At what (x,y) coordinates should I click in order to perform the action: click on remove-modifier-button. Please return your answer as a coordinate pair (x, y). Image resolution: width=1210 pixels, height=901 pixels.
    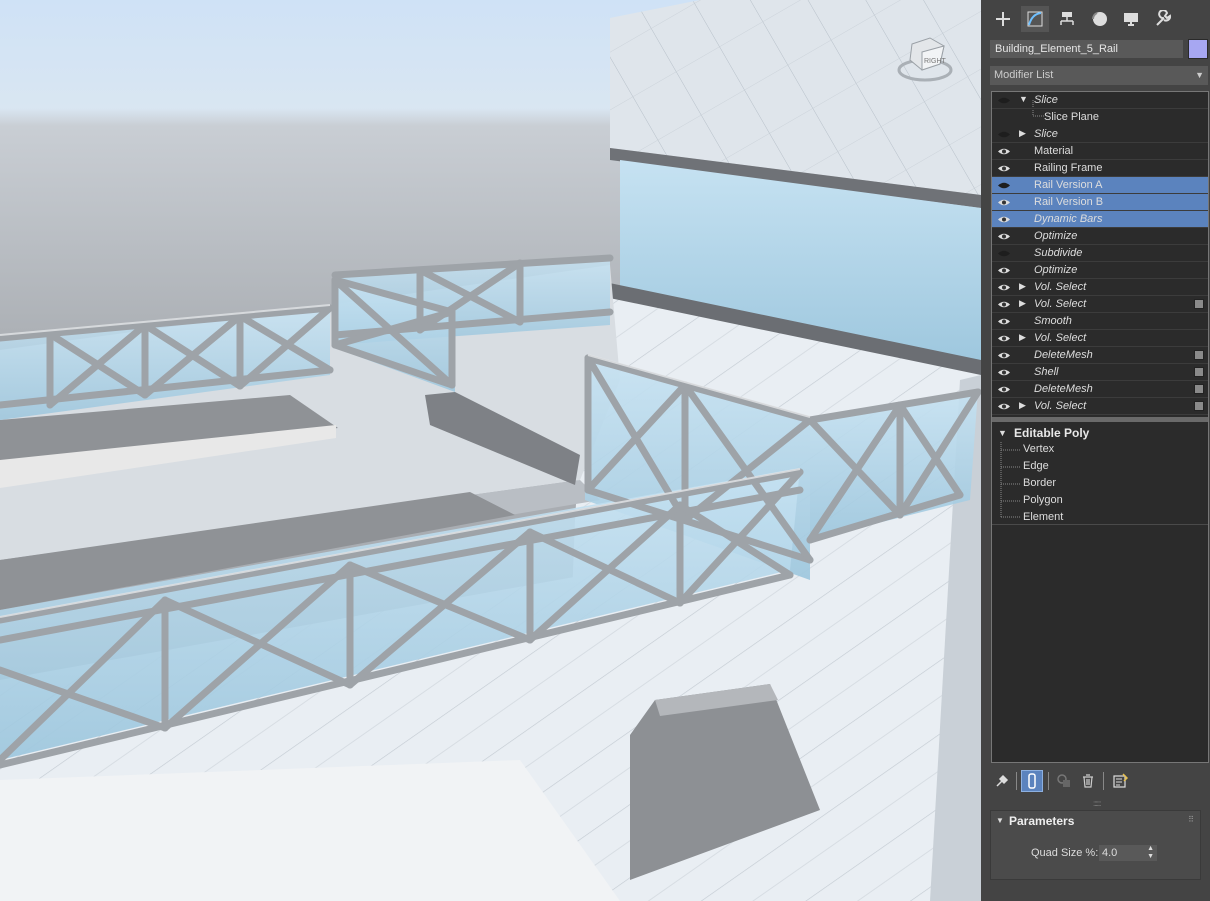
    Looking at the image, I should click on (1088, 781).